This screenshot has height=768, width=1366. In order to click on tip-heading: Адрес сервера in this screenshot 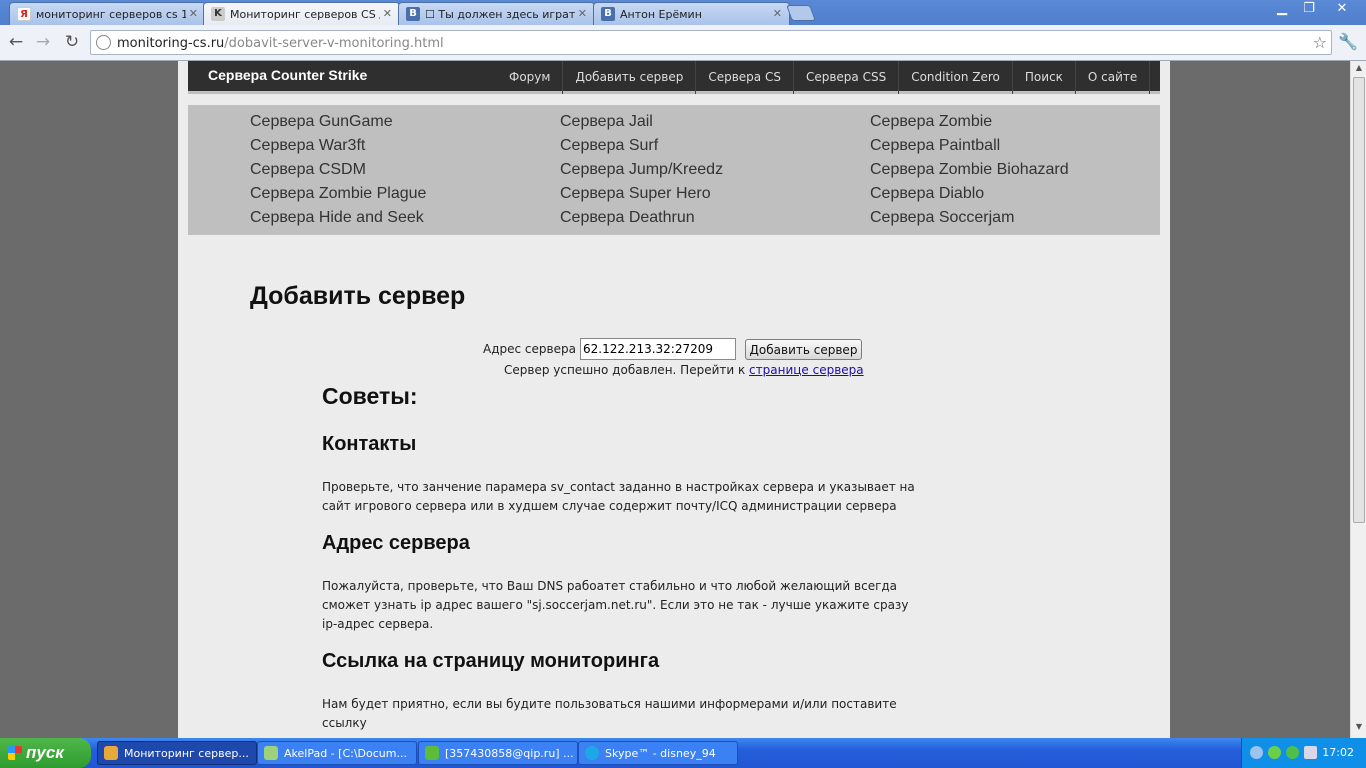, I will do `click(396, 543)`.